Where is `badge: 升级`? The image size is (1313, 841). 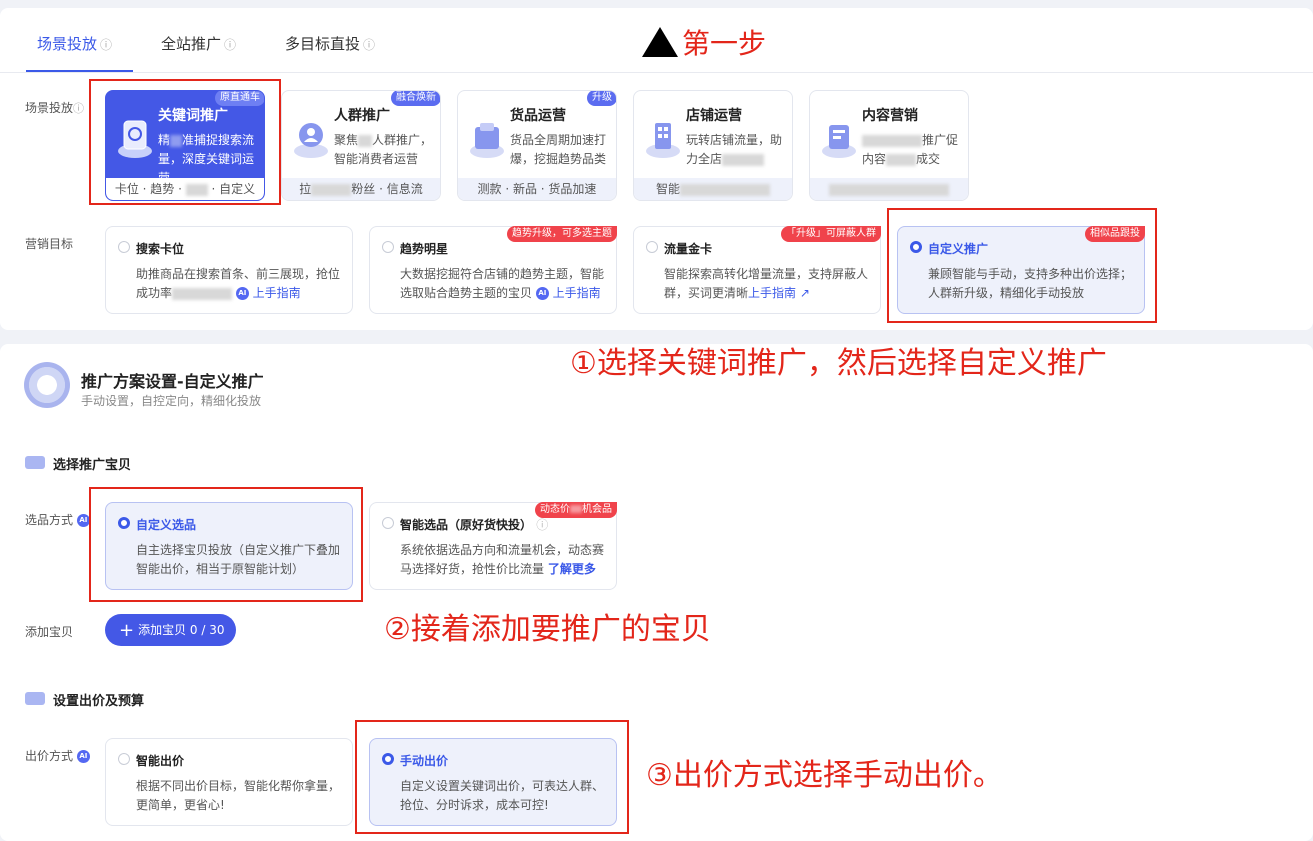 badge: 升级 is located at coordinates (601, 98).